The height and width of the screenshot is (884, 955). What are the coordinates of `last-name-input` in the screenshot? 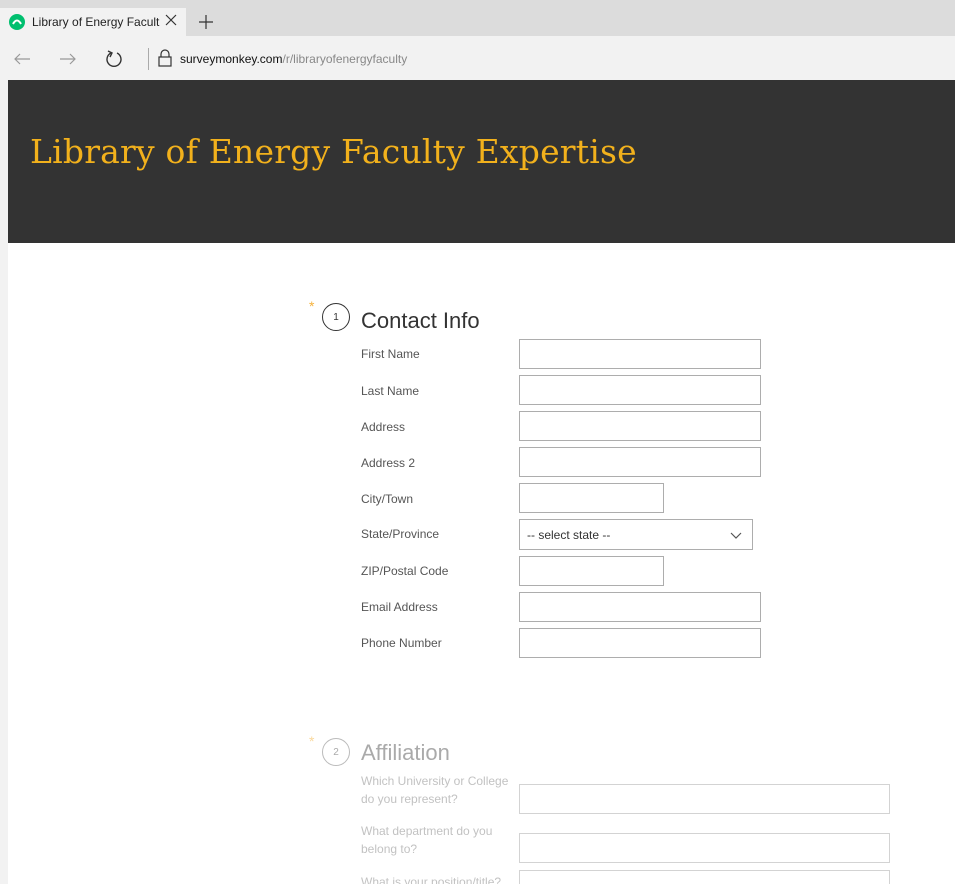 It's located at (640, 390).